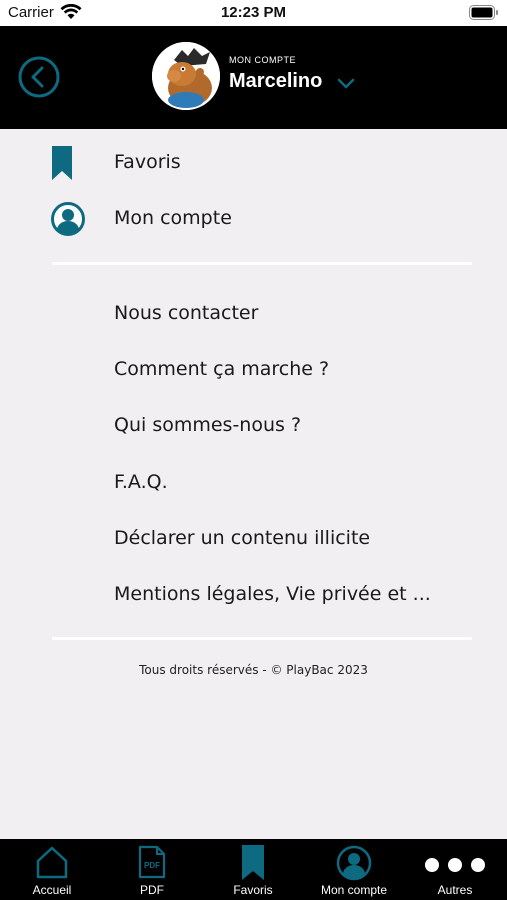 Image resolution: width=507 pixels, height=900 pixels. Describe the element at coordinates (152, 890) in the screenshot. I see `tab-label-pdf: PDF` at that location.